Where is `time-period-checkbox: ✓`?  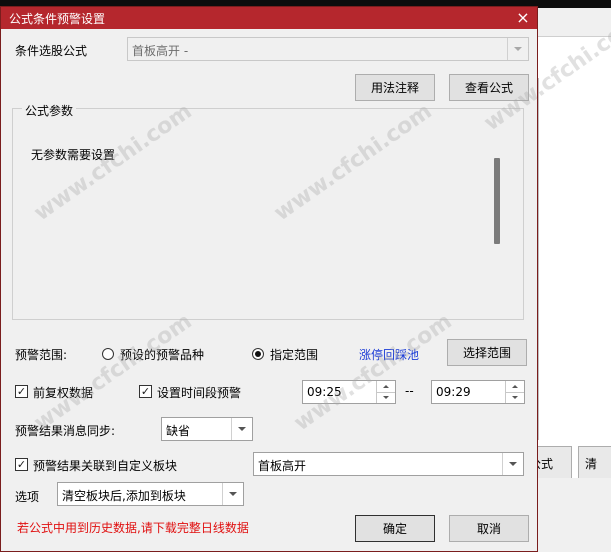
time-period-checkbox: ✓ is located at coordinates (145, 391).